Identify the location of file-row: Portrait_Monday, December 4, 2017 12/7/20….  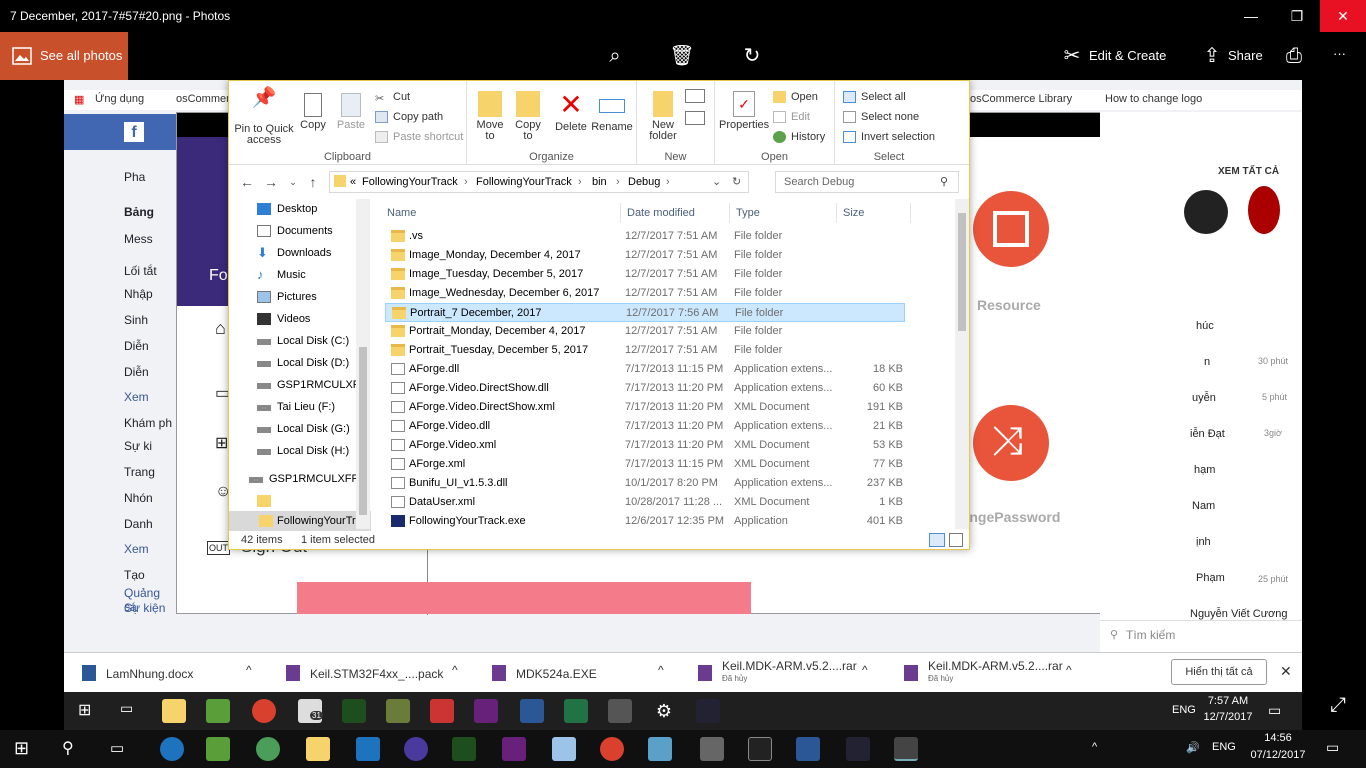
(645, 331).